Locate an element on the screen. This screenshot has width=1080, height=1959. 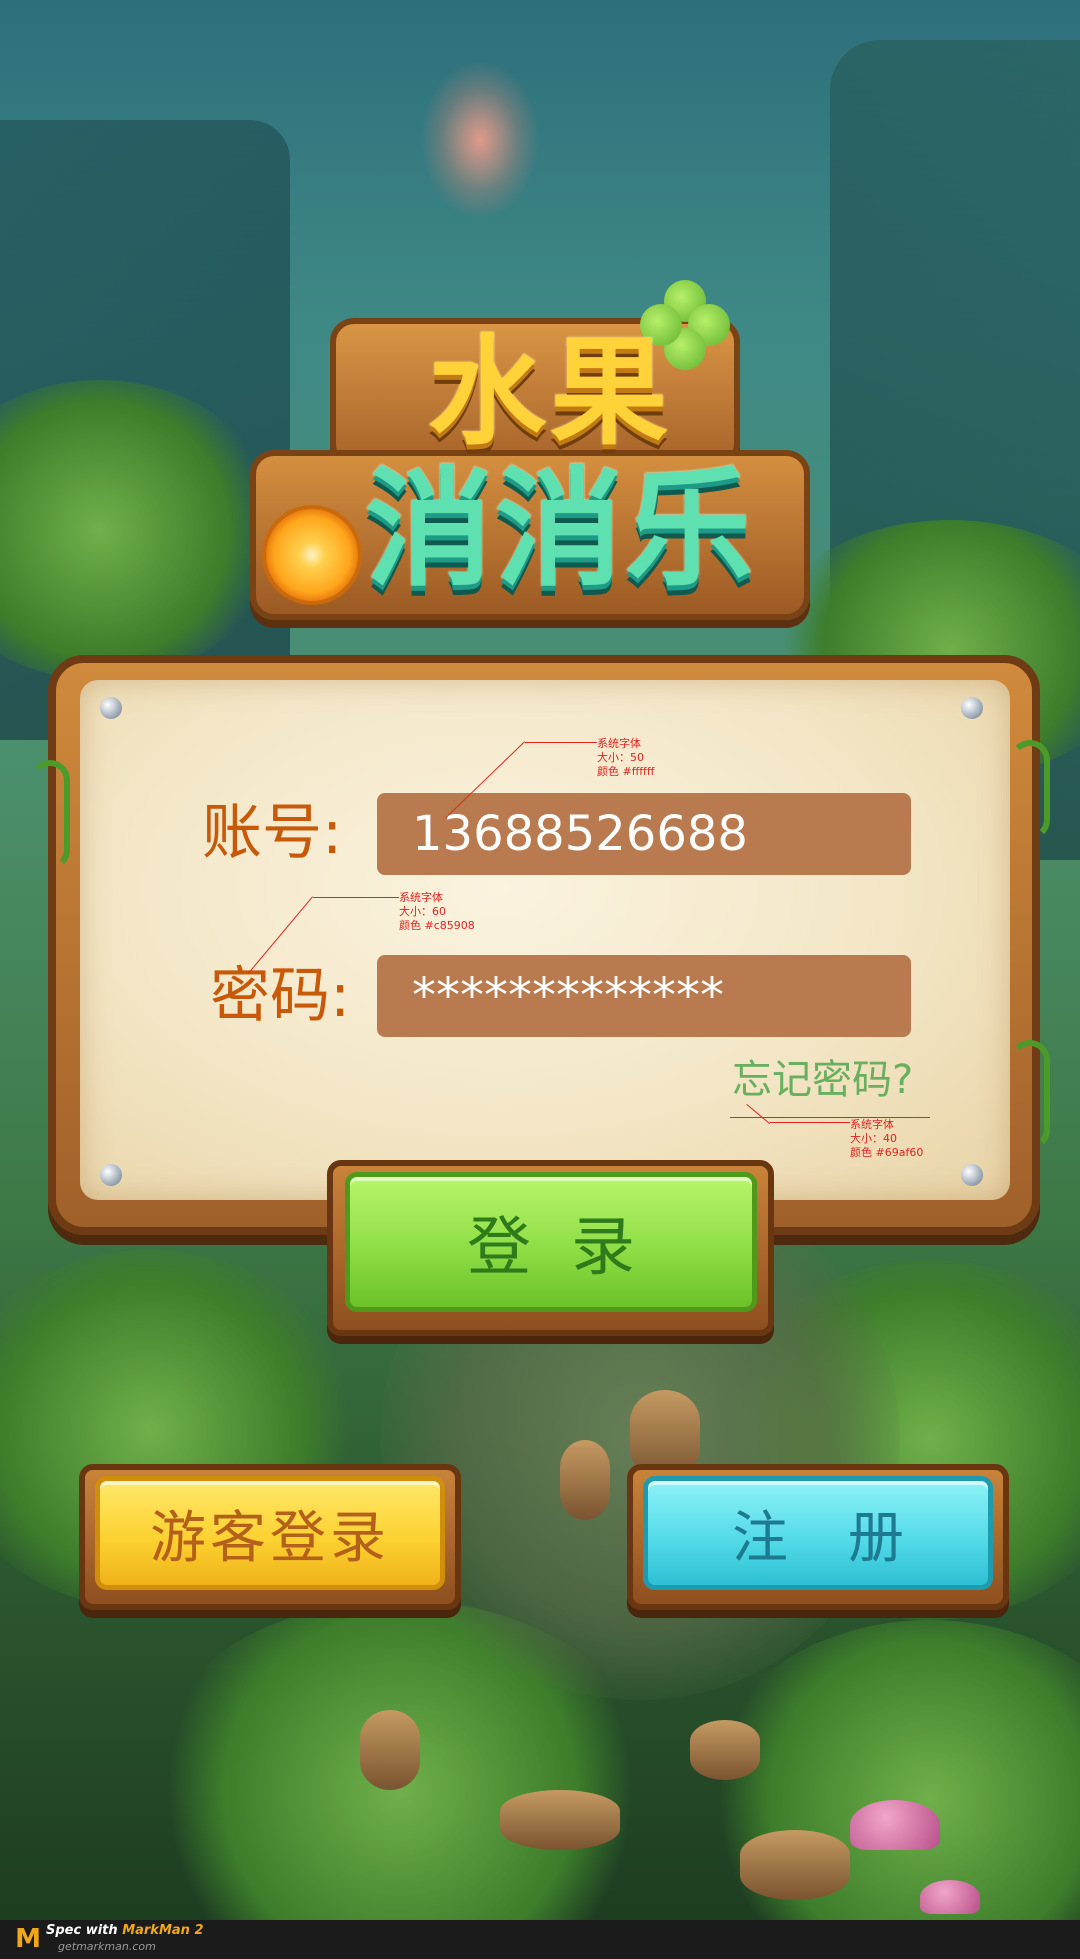
orange-icon is located at coordinates (312, 555).